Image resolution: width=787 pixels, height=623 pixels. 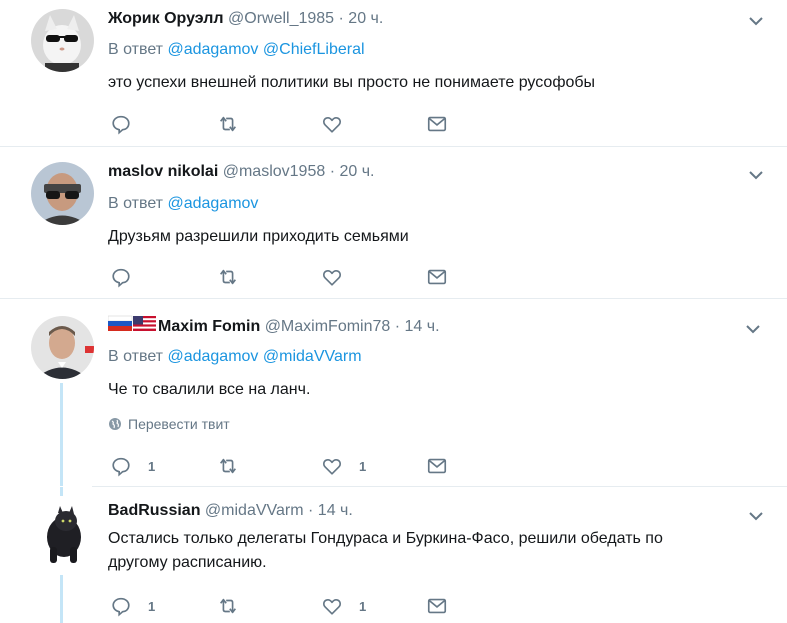 I want to click on avatar-man-suit-image, so click(x=62, y=347).